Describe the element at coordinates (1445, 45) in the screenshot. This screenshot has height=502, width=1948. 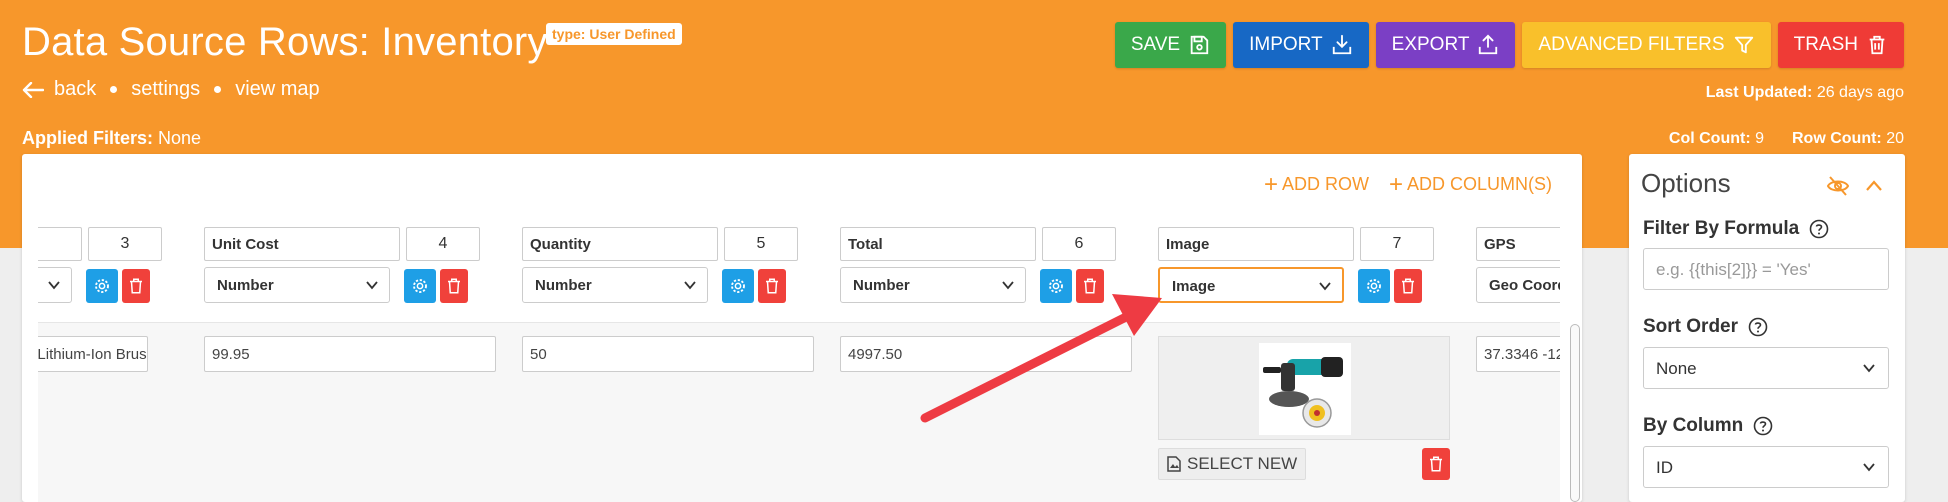
I see `export-button: EXPORT` at that location.